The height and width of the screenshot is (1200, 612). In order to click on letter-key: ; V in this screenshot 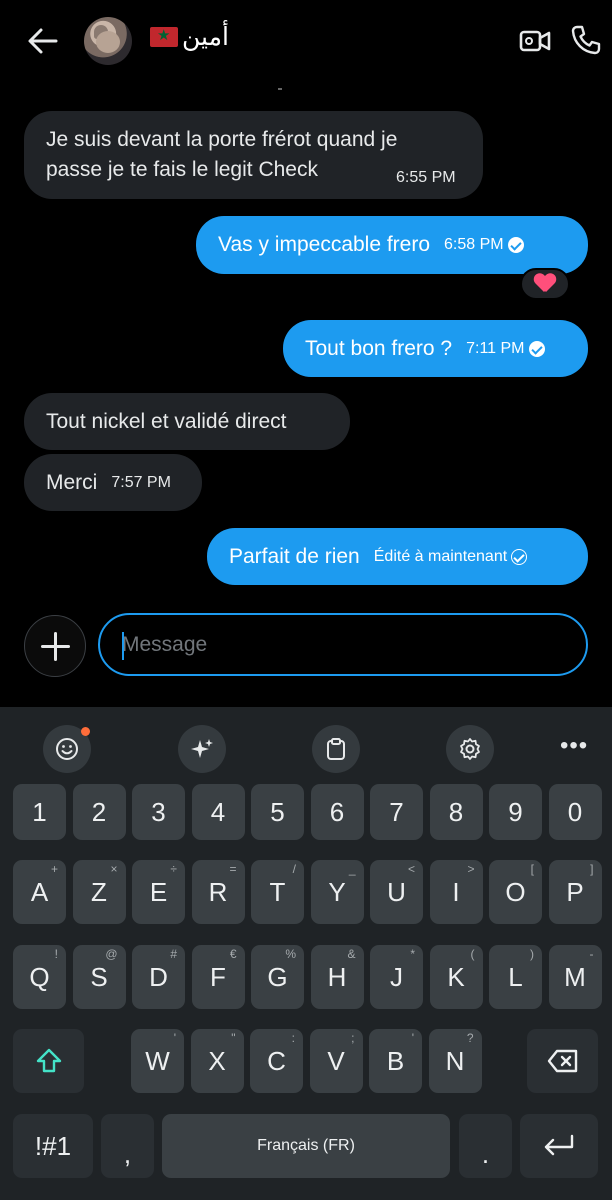, I will do `click(336, 1061)`.